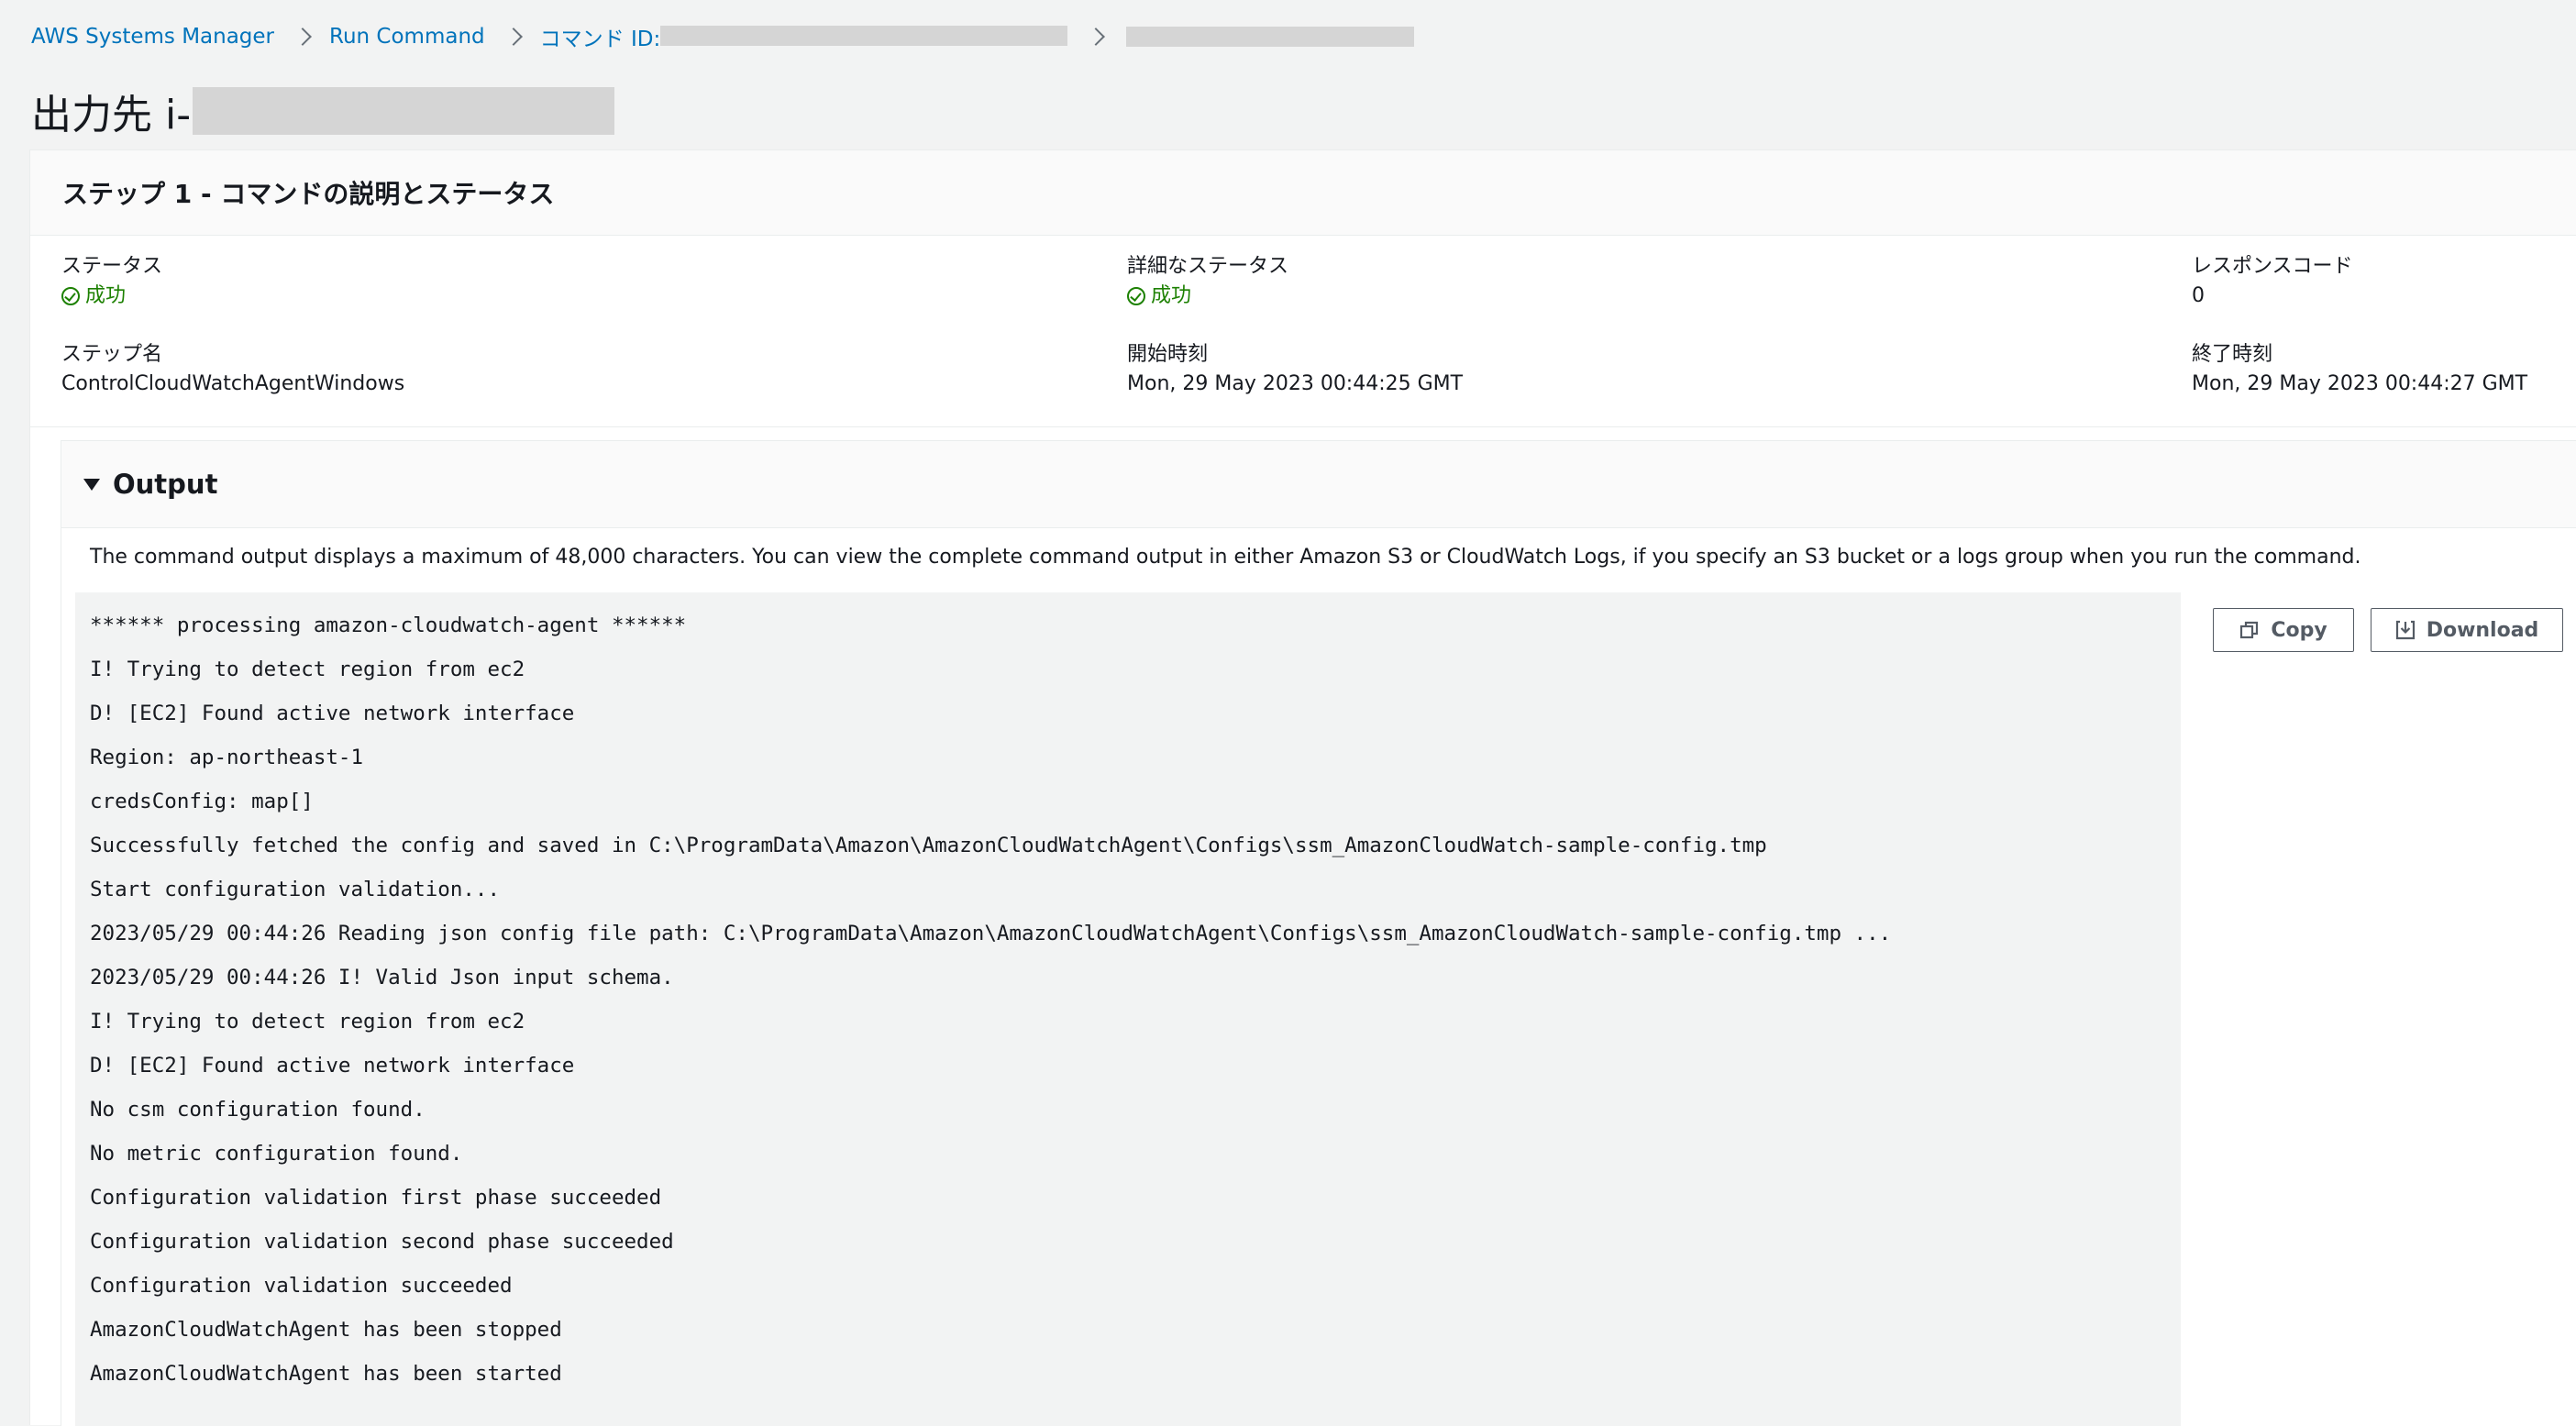 This screenshot has width=2576, height=1426. I want to click on download-button: Download, so click(2467, 630).